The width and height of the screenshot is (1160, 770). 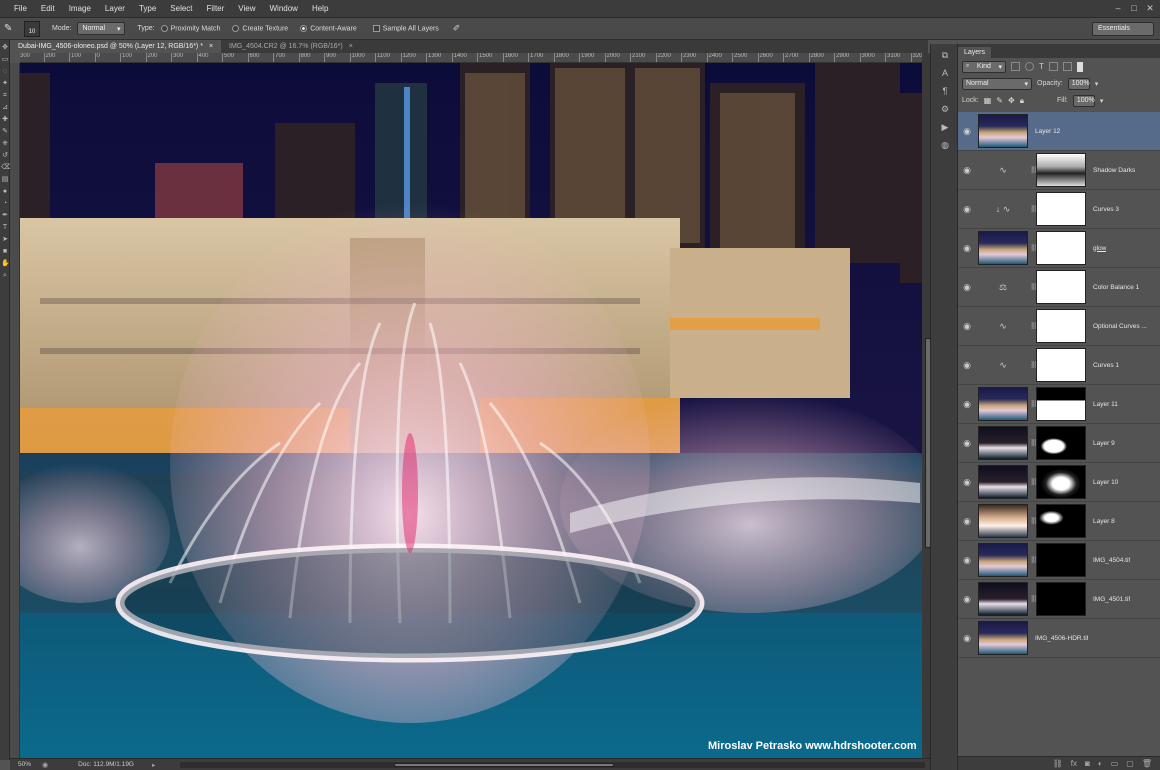 I want to click on lock-position-icon: ✥, so click(x=1011, y=100).